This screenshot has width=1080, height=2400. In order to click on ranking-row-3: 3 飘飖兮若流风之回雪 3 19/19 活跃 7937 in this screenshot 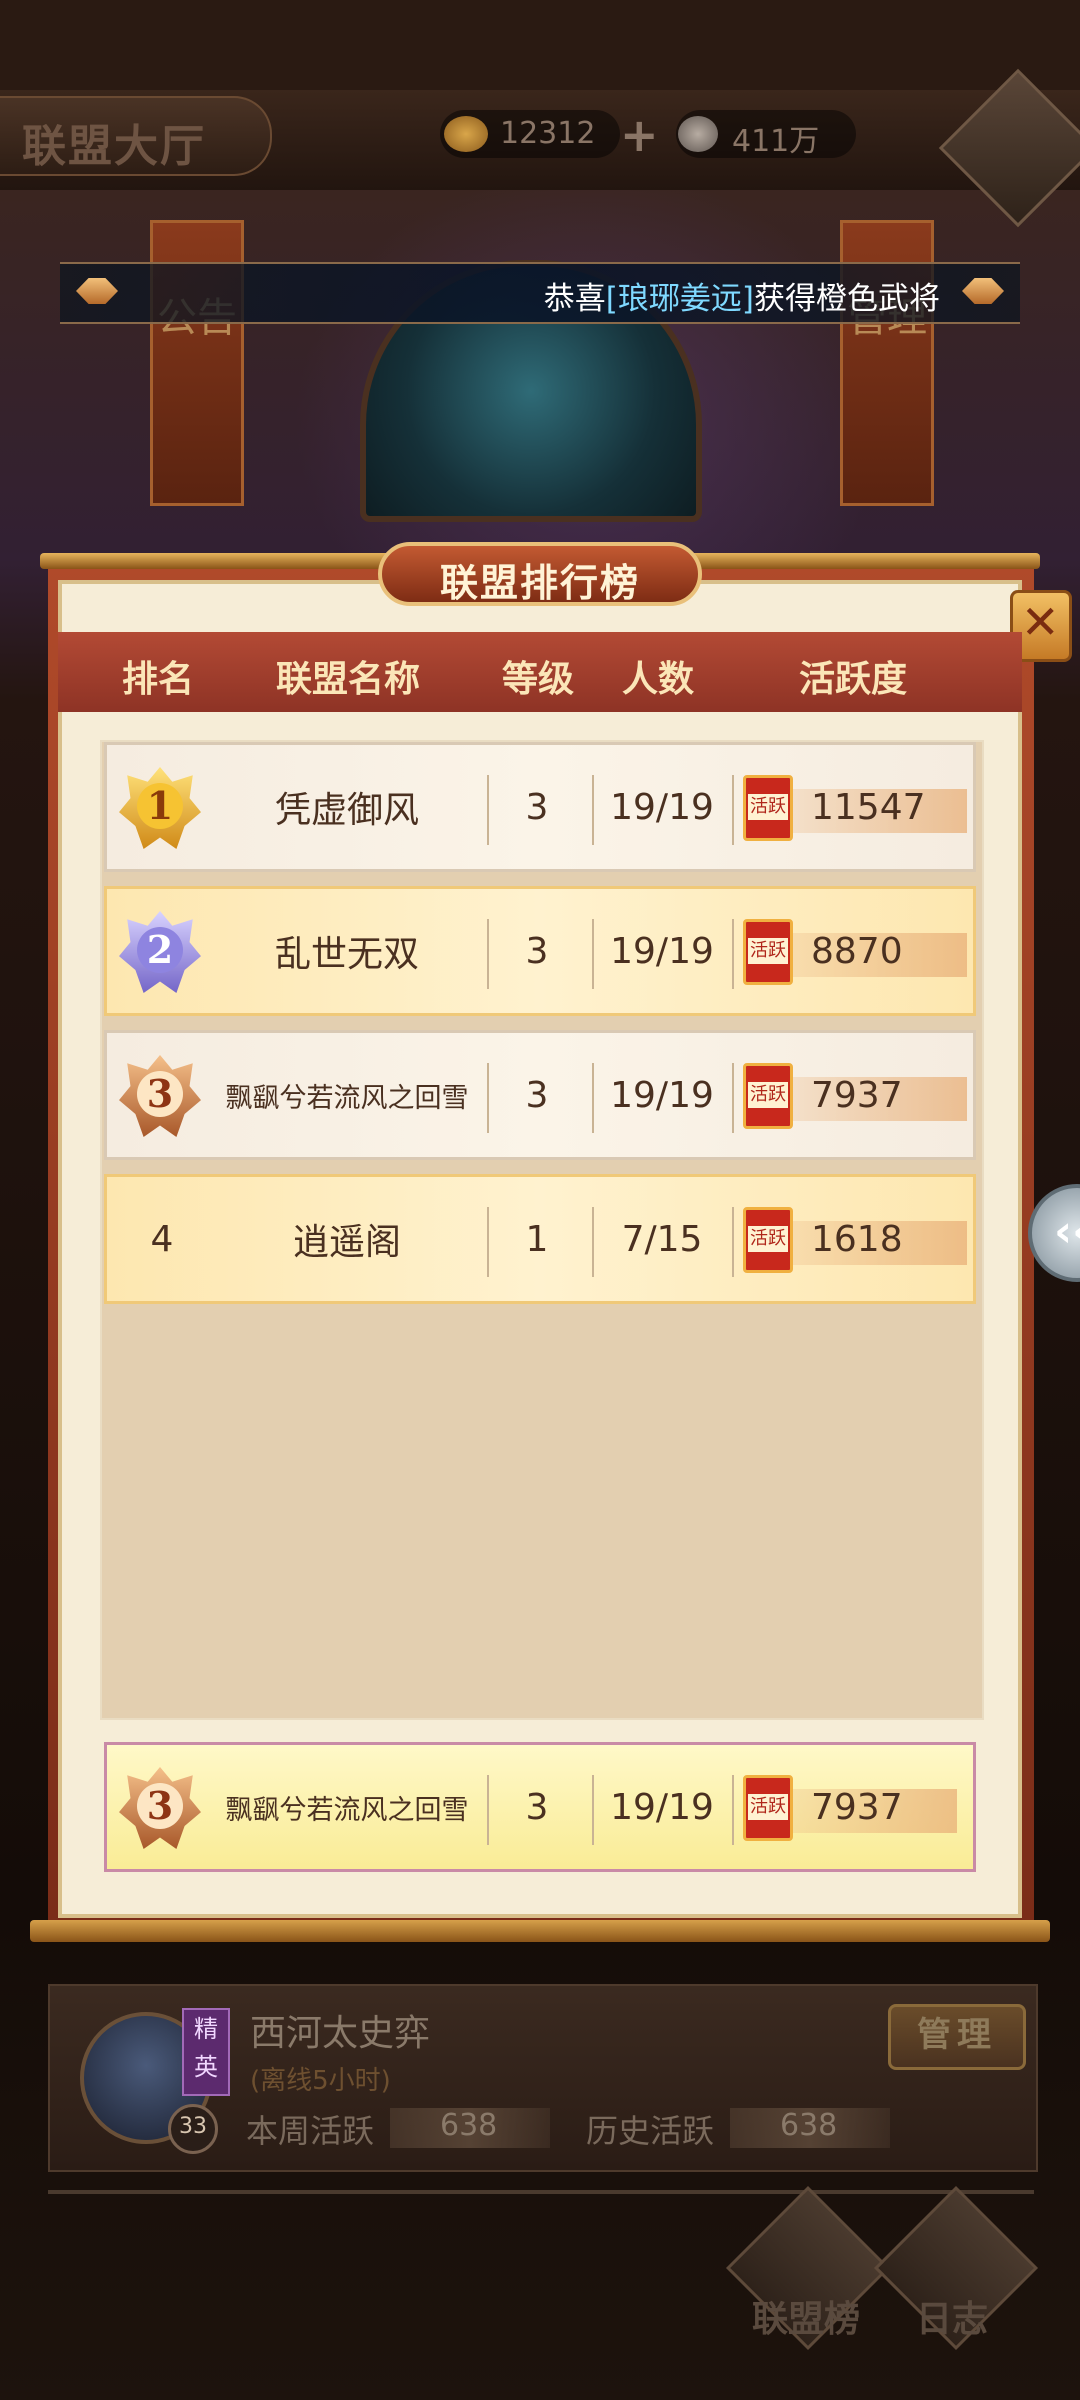, I will do `click(540, 1095)`.